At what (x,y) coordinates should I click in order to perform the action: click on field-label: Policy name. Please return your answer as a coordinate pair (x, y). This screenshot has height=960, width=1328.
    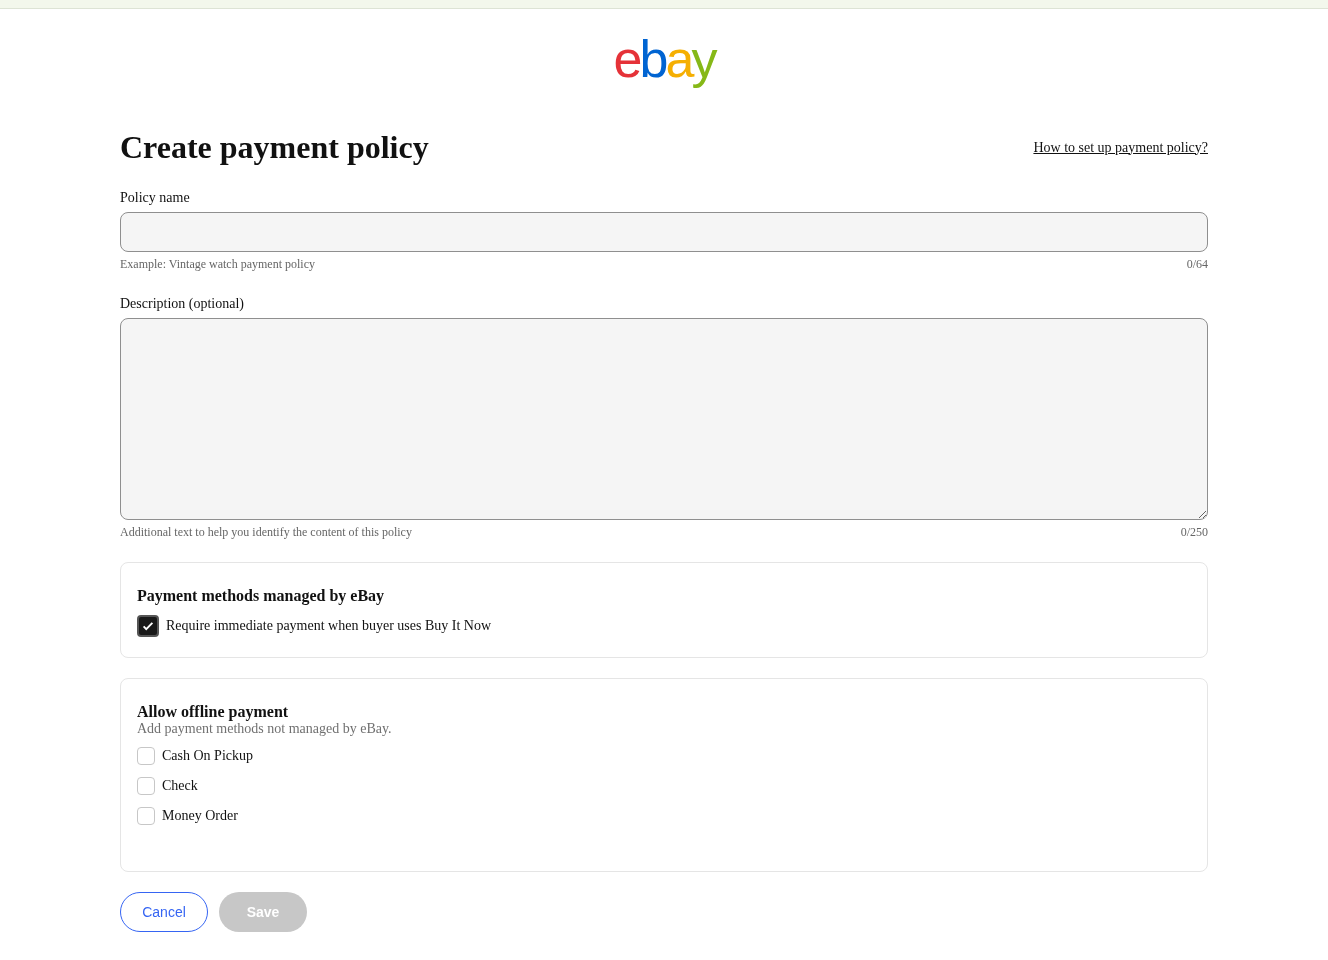
    Looking at the image, I should click on (155, 198).